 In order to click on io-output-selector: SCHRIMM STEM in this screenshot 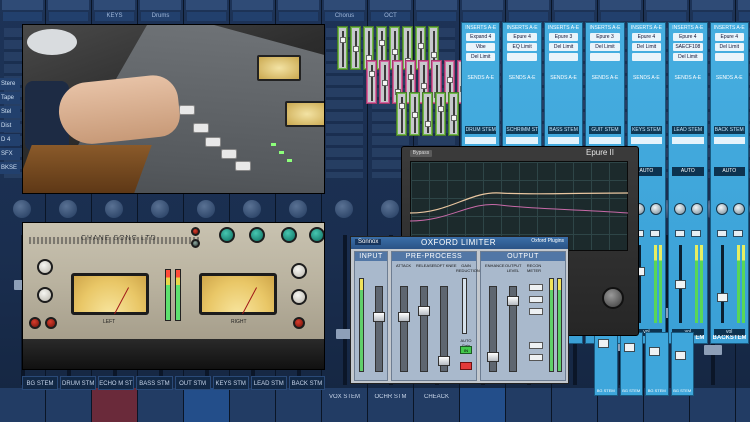, I will do `click(522, 130)`.